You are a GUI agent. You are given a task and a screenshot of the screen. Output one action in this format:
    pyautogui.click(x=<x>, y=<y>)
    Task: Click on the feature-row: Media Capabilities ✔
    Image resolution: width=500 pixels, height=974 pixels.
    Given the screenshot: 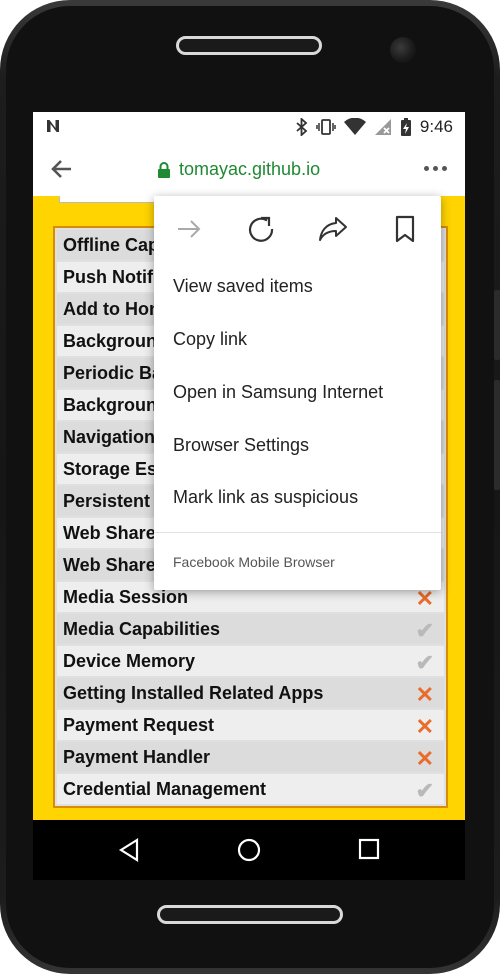 What is the action you would take?
    pyautogui.click(x=250, y=629)
    